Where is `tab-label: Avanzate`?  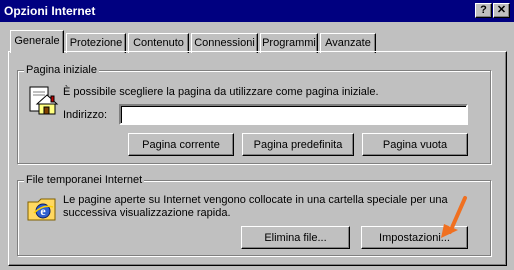 tab-label: Avanzate is located at coordinates (348, 43).